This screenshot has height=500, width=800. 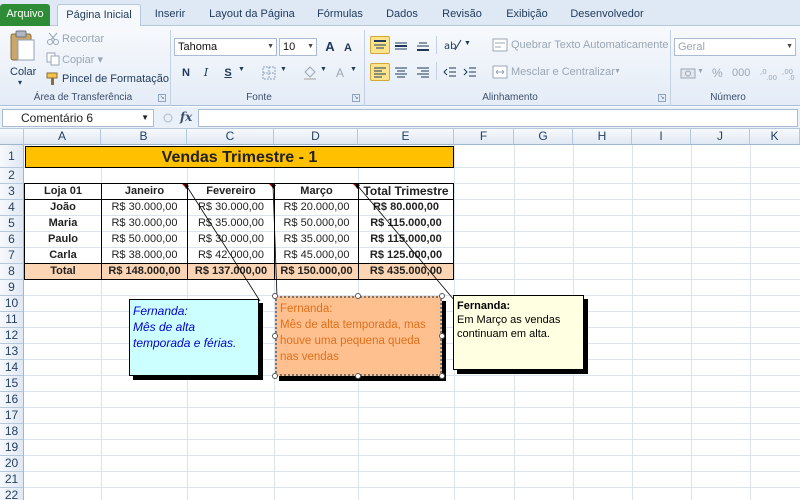 I want to click on tab-inserir: Inserir, so click(x=170, y=15).